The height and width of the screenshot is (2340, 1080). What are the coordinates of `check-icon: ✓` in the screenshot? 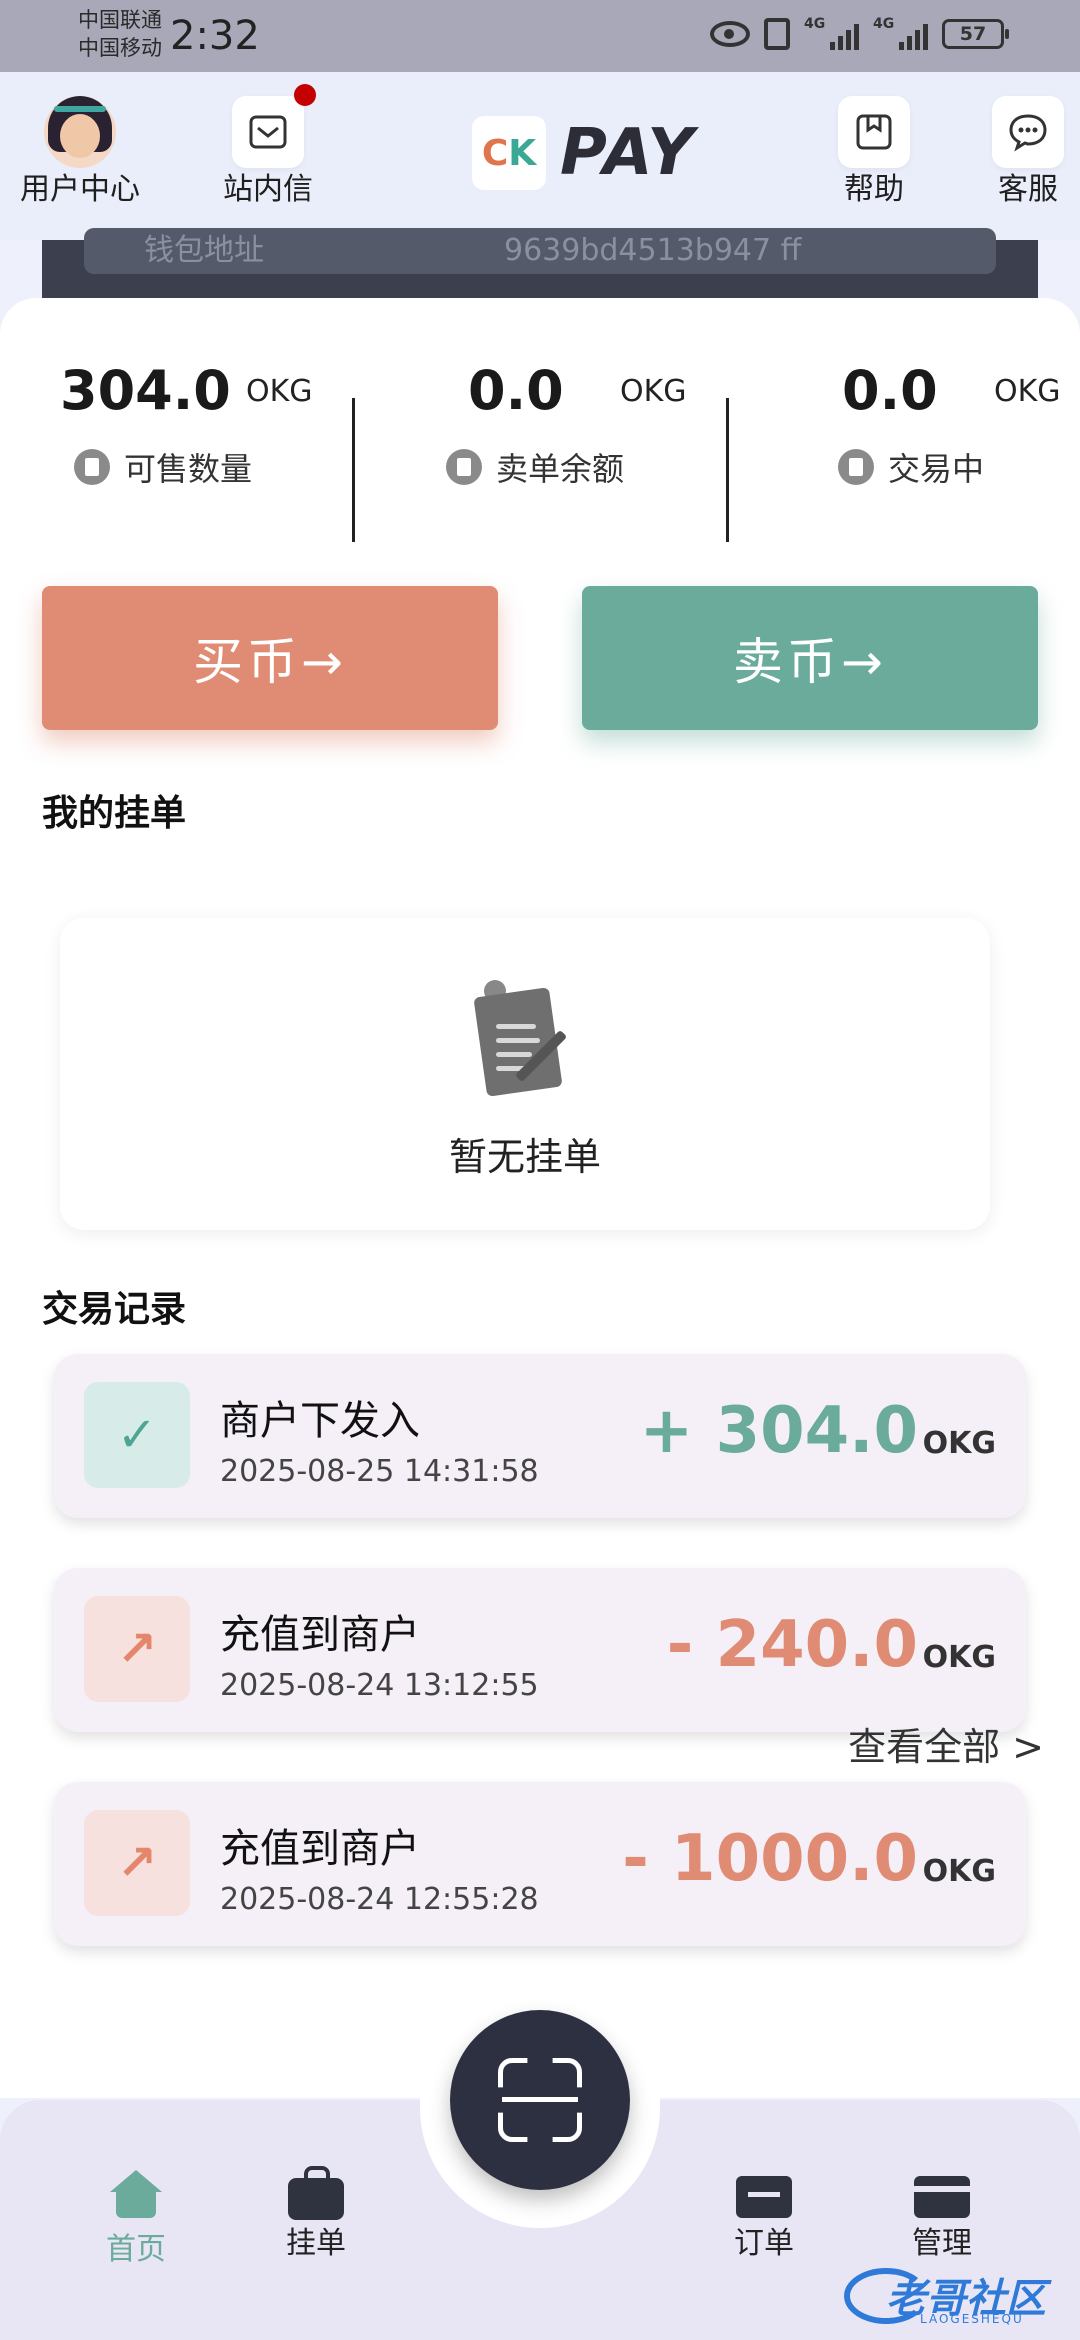 It's located at (137, 1435).